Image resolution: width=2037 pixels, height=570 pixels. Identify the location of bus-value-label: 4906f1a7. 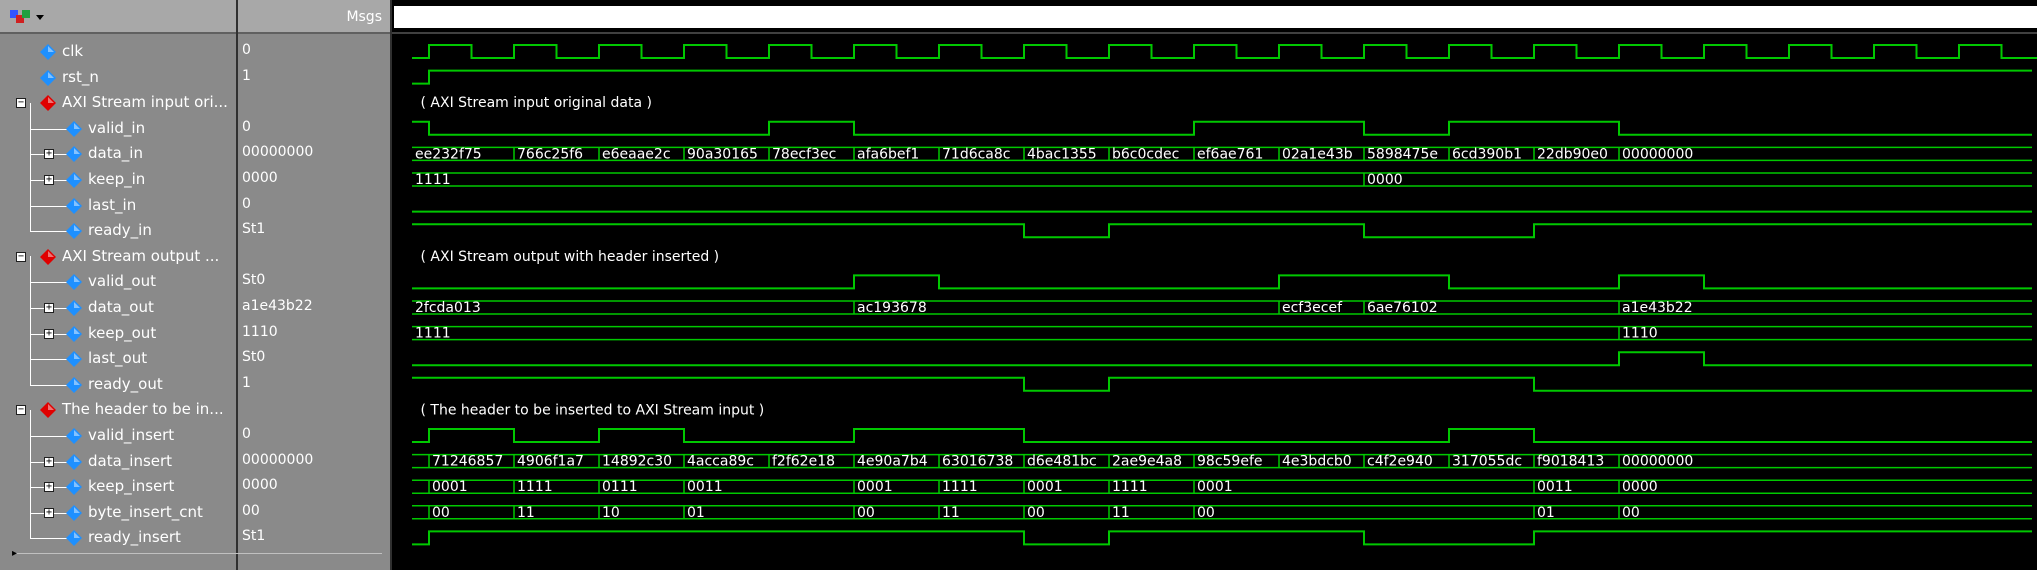
(550, 462).